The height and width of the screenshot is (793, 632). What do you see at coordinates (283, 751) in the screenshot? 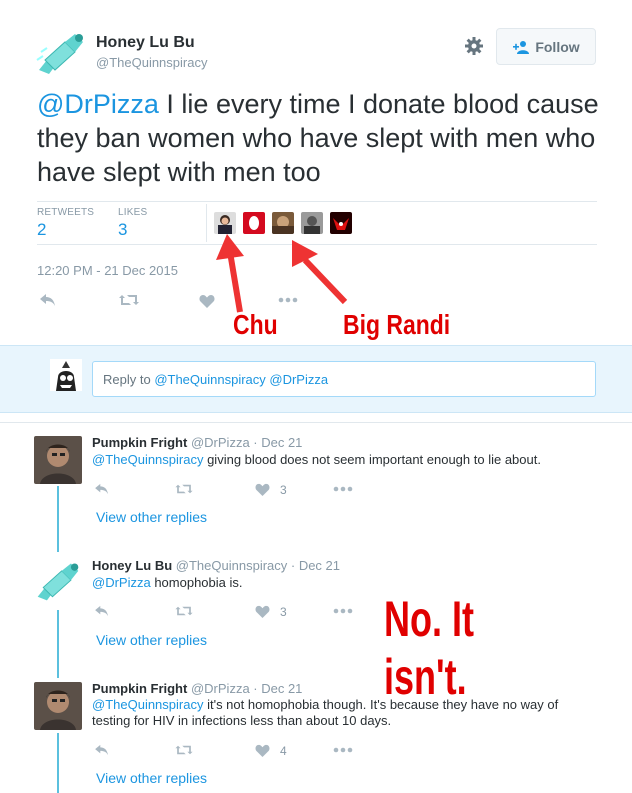
I see `like-count: 4` at bounding box center [283, 751].